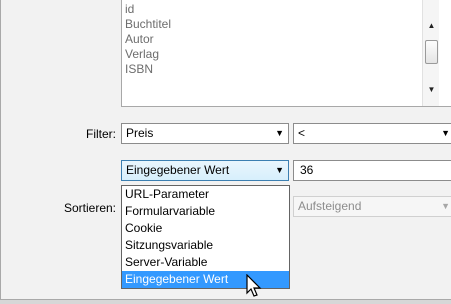 The height and width of the screenshot is (304, 451). I want to click on list-item: Verlag, so click(147, 54).